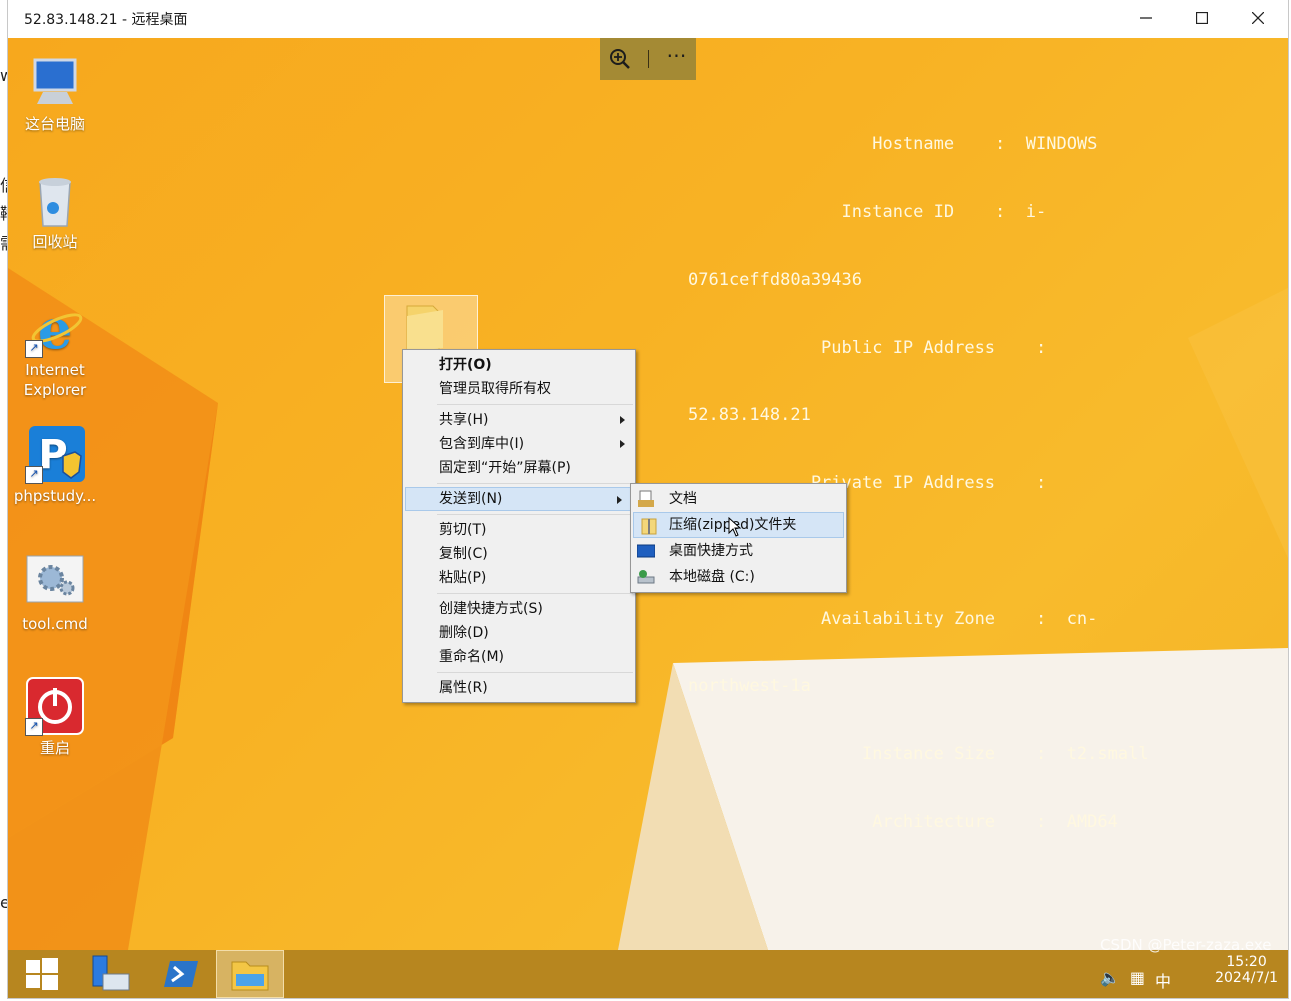  I want to click on zip-folder-icon, so click(649, 526).